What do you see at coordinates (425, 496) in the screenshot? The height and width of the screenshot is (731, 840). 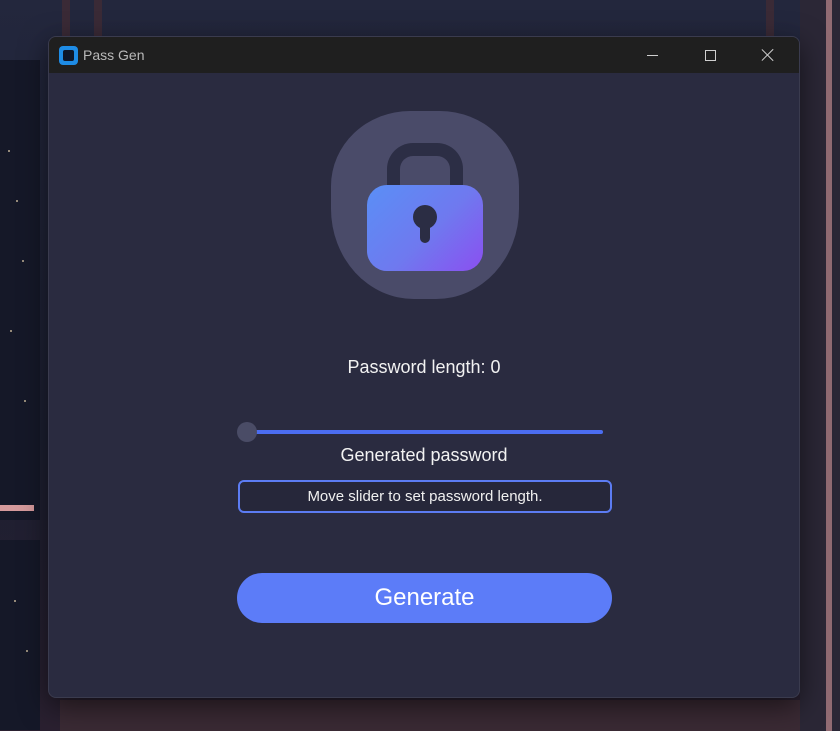 I see `generated-password-field: Move slider to set password length.` at bounding box center [425, 496].